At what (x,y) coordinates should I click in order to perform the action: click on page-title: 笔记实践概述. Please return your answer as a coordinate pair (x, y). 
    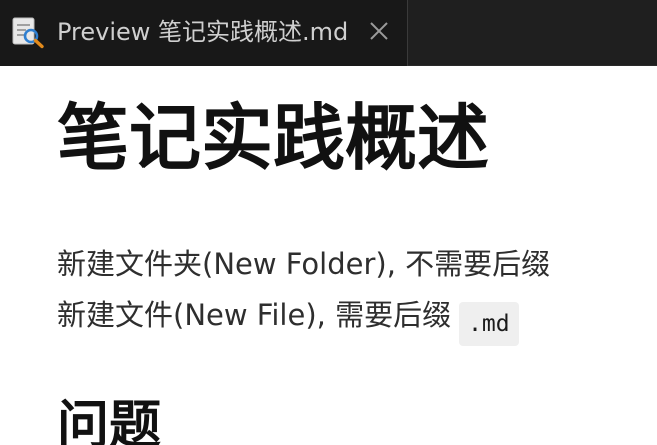
    Looking at the image, I should click on (273, 138).